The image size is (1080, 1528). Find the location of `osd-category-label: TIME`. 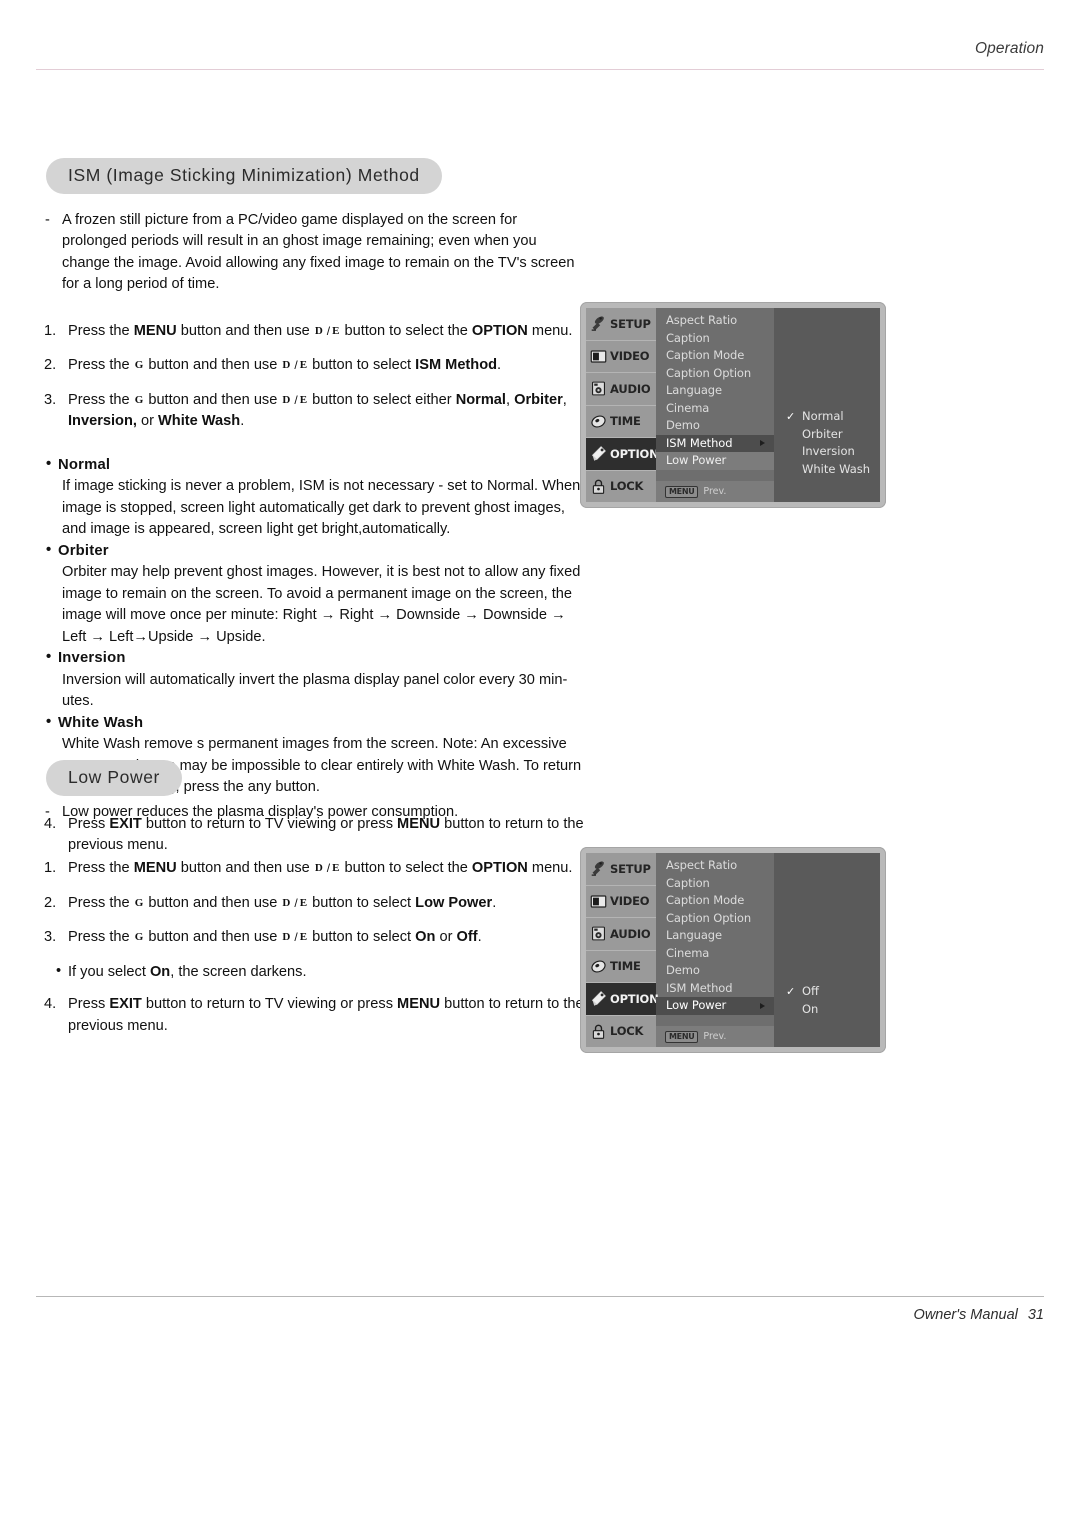

osd-category-label: TIME is located at coordinates (625, 421).